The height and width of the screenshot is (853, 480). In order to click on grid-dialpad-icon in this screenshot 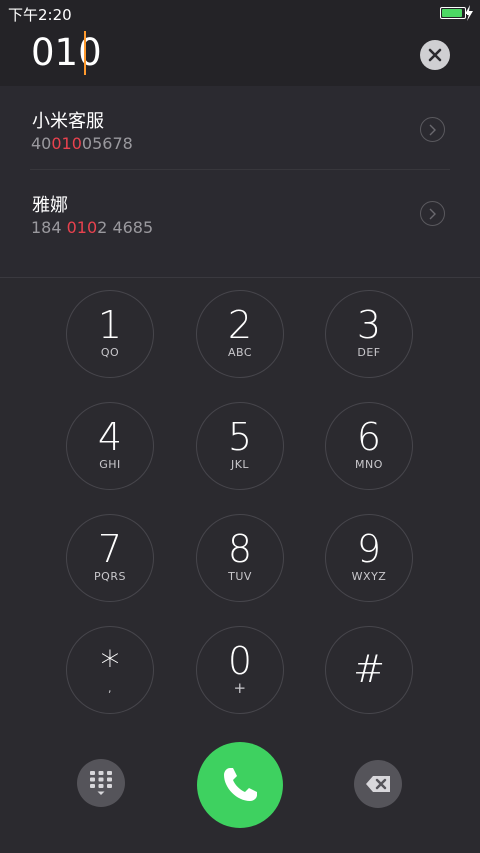, I will do `click(101, 783)`.